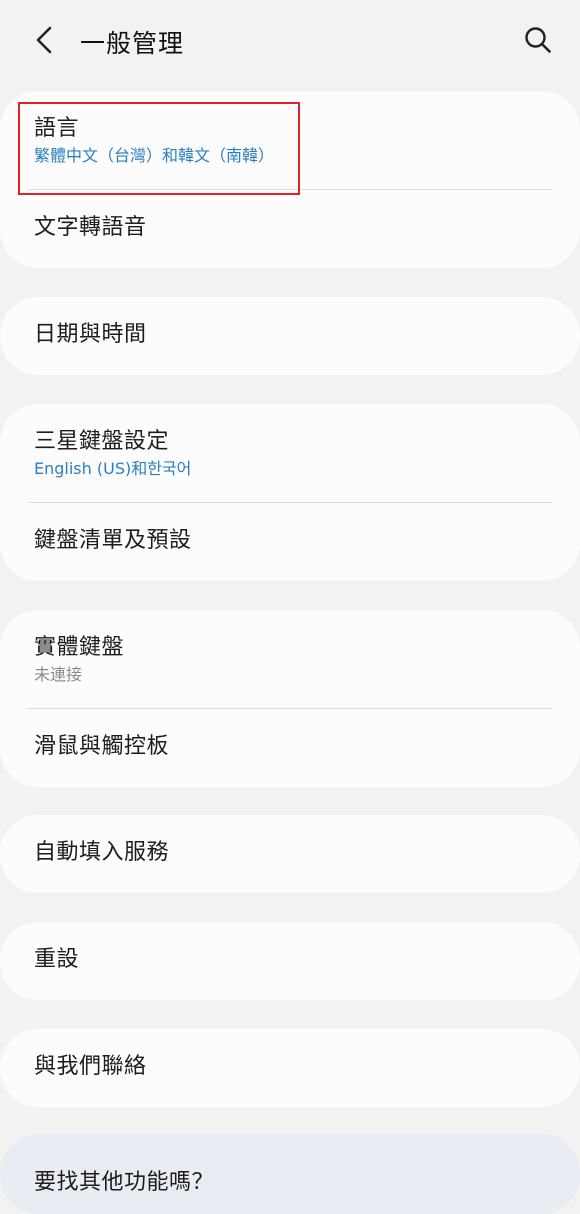  I want to click on highlight-box, so click(159, 148).